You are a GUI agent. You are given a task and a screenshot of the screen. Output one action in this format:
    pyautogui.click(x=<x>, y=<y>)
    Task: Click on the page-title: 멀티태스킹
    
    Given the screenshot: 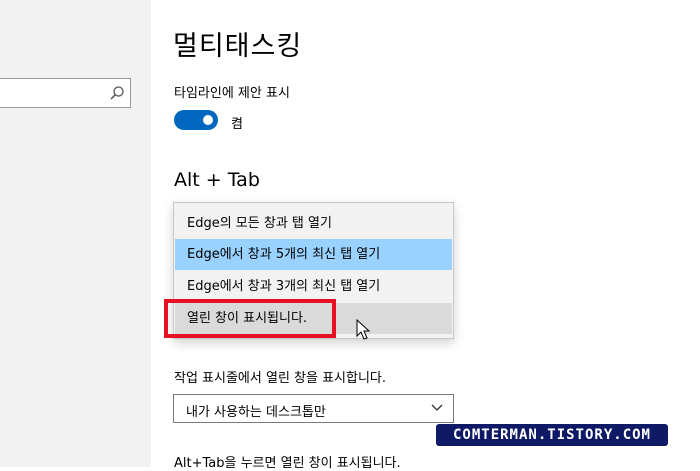 What is the action you would take?
    pyautogui.click(x=238, y=46)
    